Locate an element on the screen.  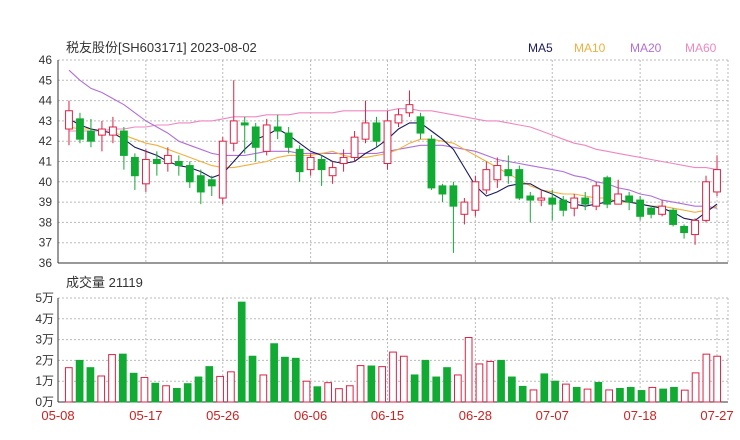
price-tick-label: 39 is located at coordinates (46, 202).